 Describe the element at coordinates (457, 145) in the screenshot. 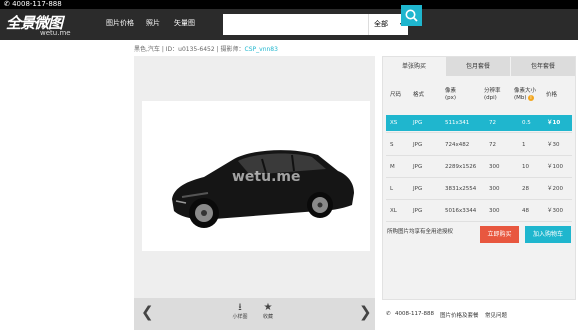

I see `row-pixels: 724x482` at that location.